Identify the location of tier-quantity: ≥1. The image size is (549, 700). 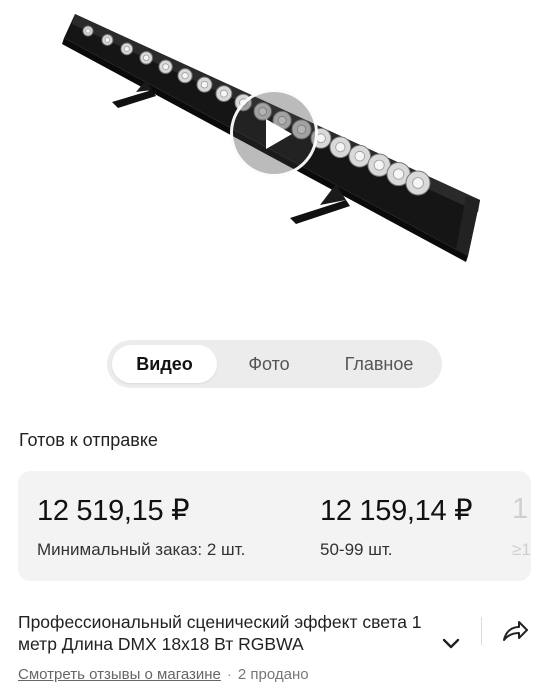
(521, 549).